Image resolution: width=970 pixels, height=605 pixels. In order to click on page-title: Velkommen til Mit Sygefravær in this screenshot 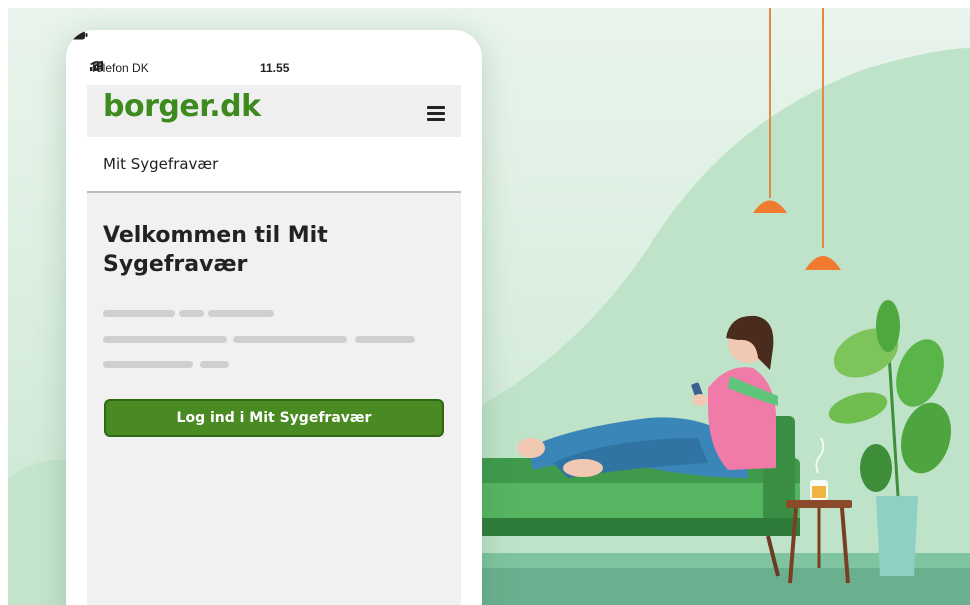, I will do `click(215, 250)`.